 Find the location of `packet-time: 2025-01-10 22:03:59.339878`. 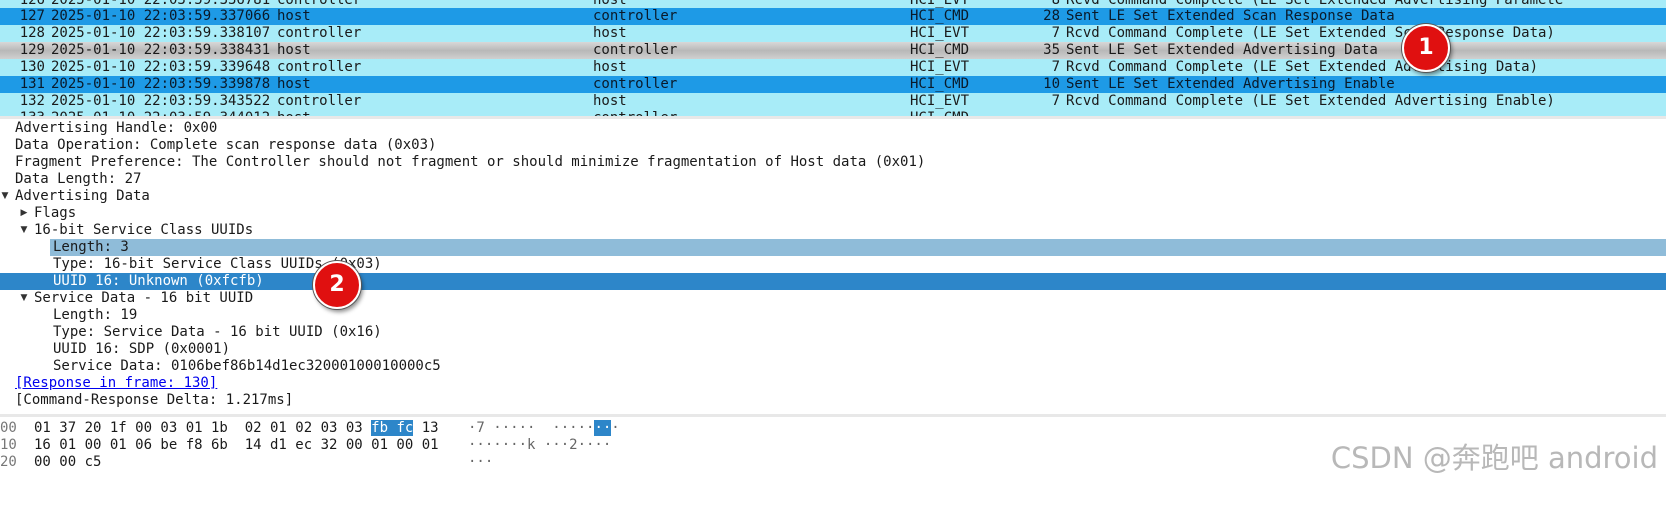

packet-time: 2025-01-10 22:03:59.339878 is located at coordinates (161, 84).